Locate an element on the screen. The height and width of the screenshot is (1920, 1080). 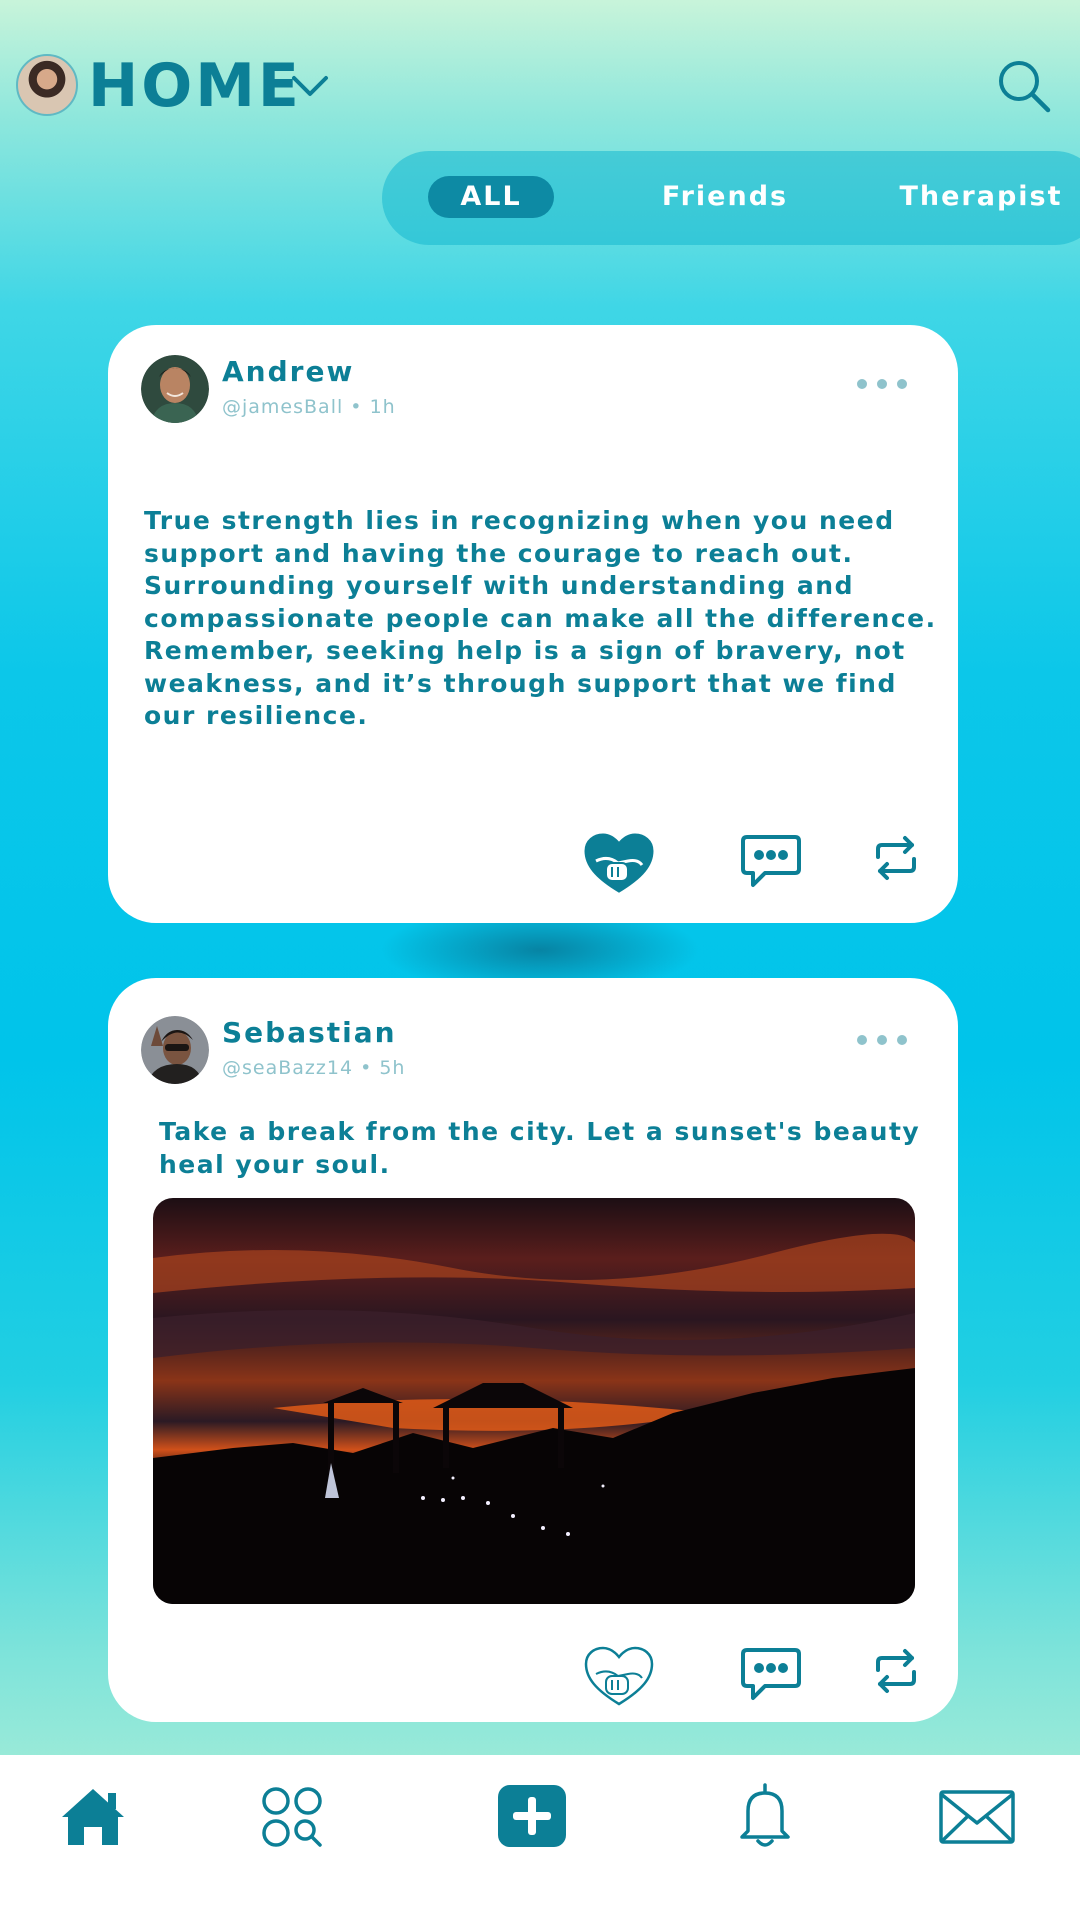
messages-icon is located at coordinates (977, 1817).